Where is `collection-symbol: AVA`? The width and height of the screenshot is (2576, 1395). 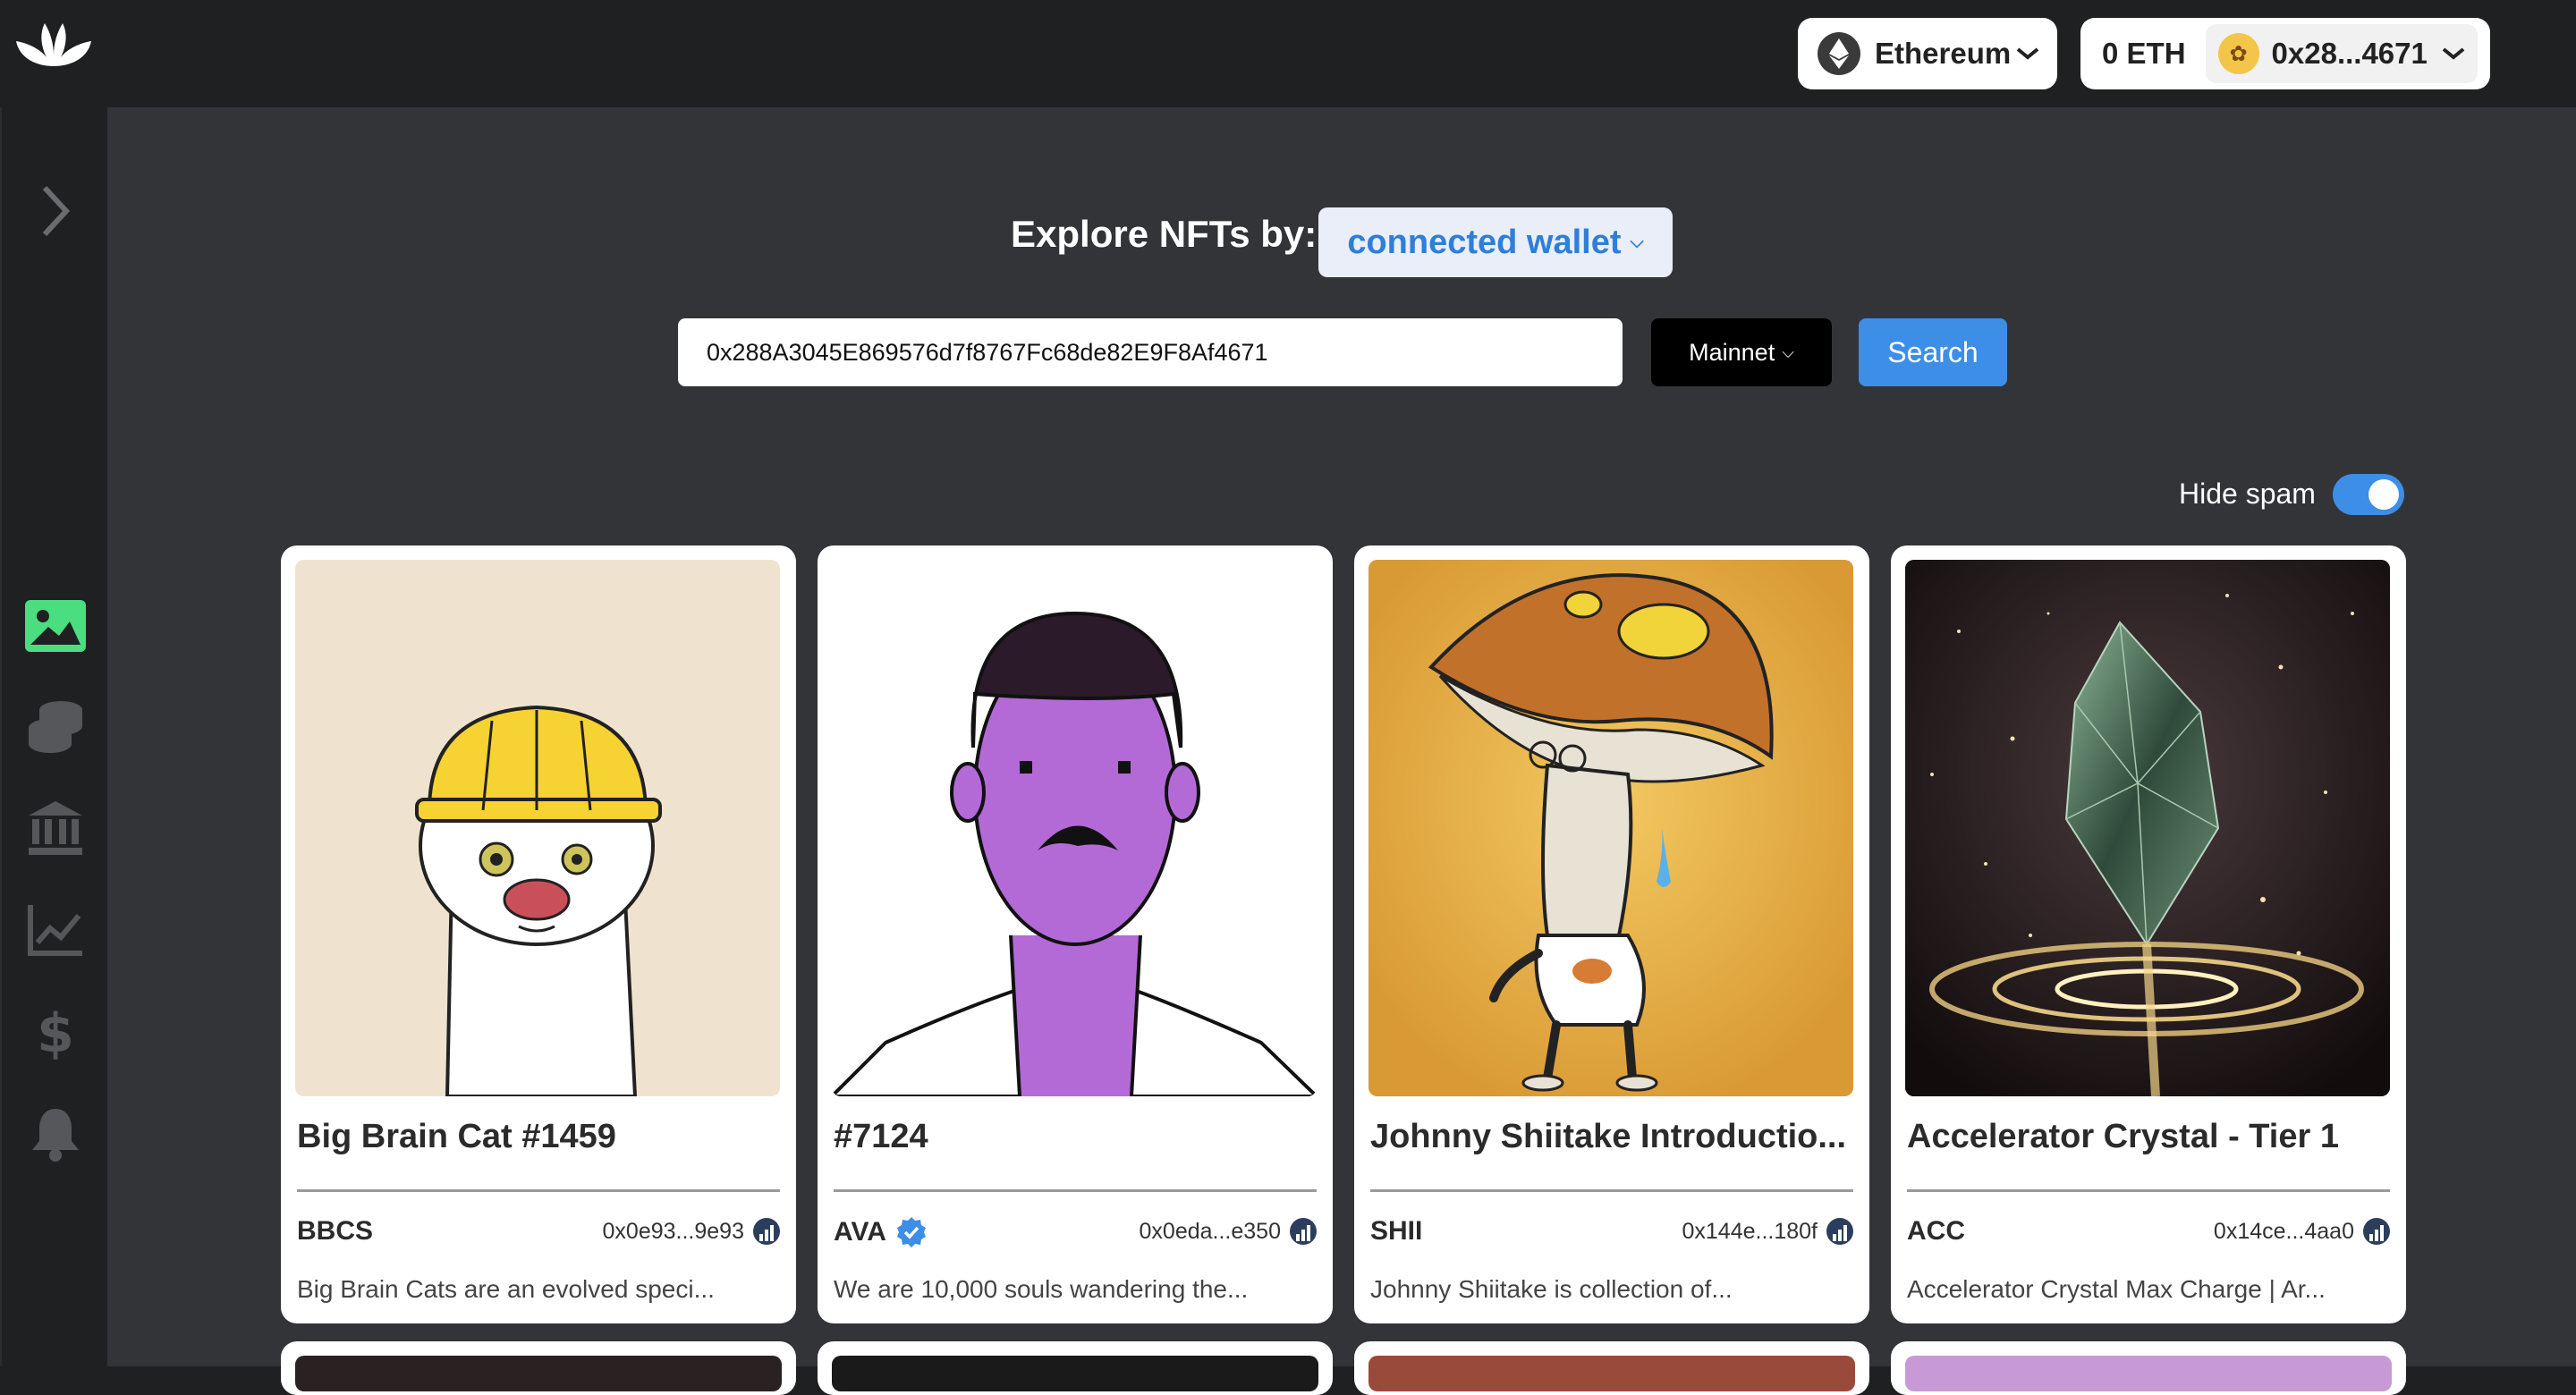 collection-symbol: AVA is located at coordinates (881, 1232).